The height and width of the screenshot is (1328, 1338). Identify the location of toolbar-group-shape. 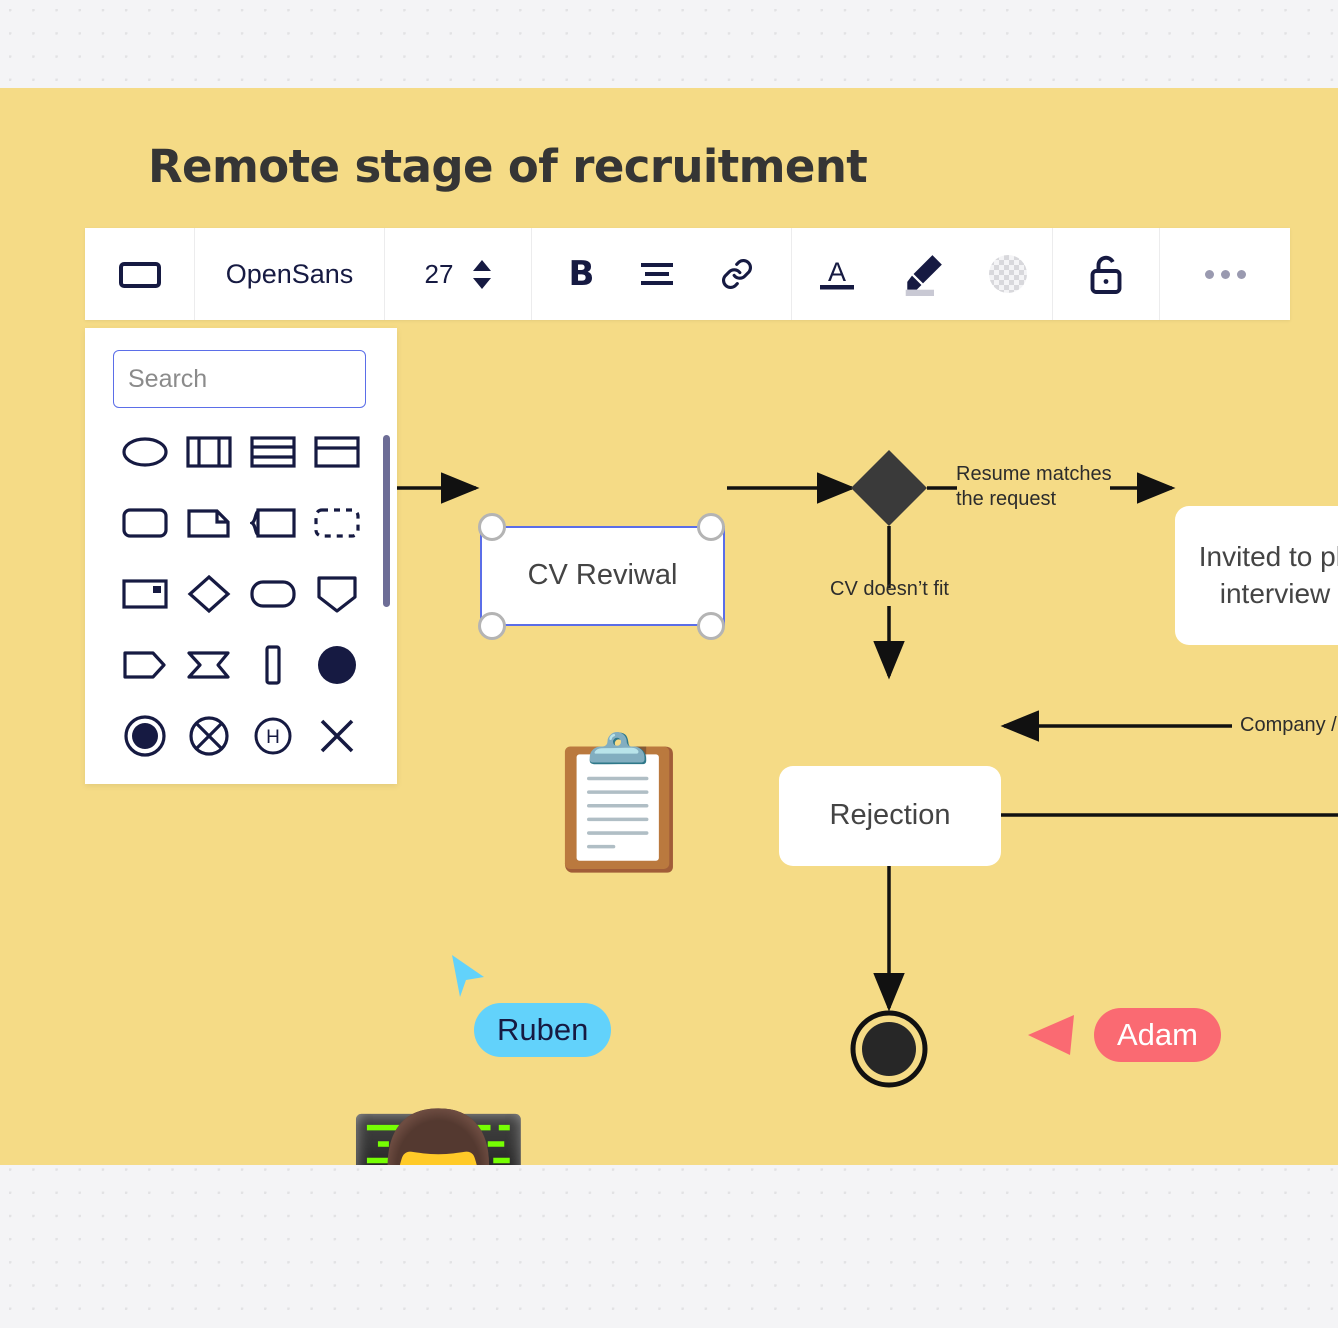
(140, 274).